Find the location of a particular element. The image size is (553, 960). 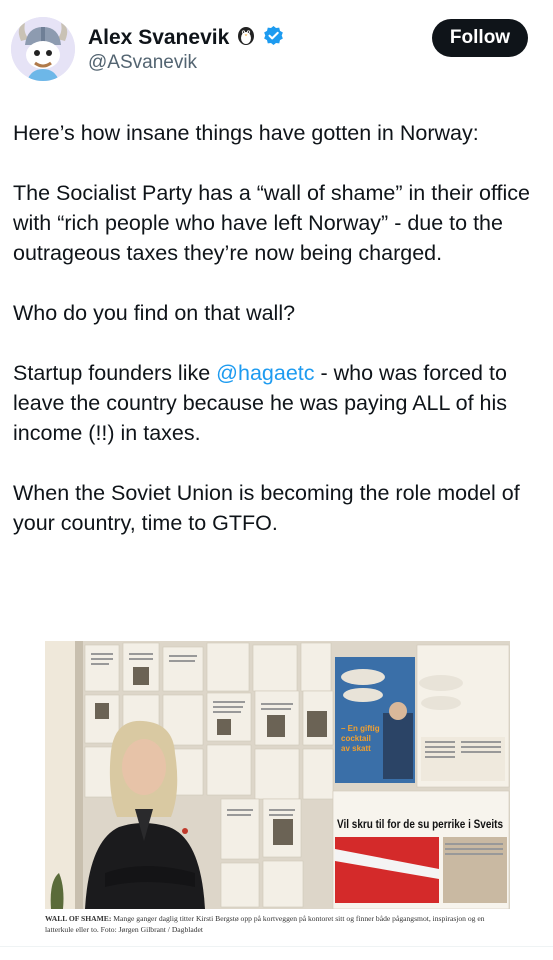

follow-button: Follow is located at coordinates (480, 38).